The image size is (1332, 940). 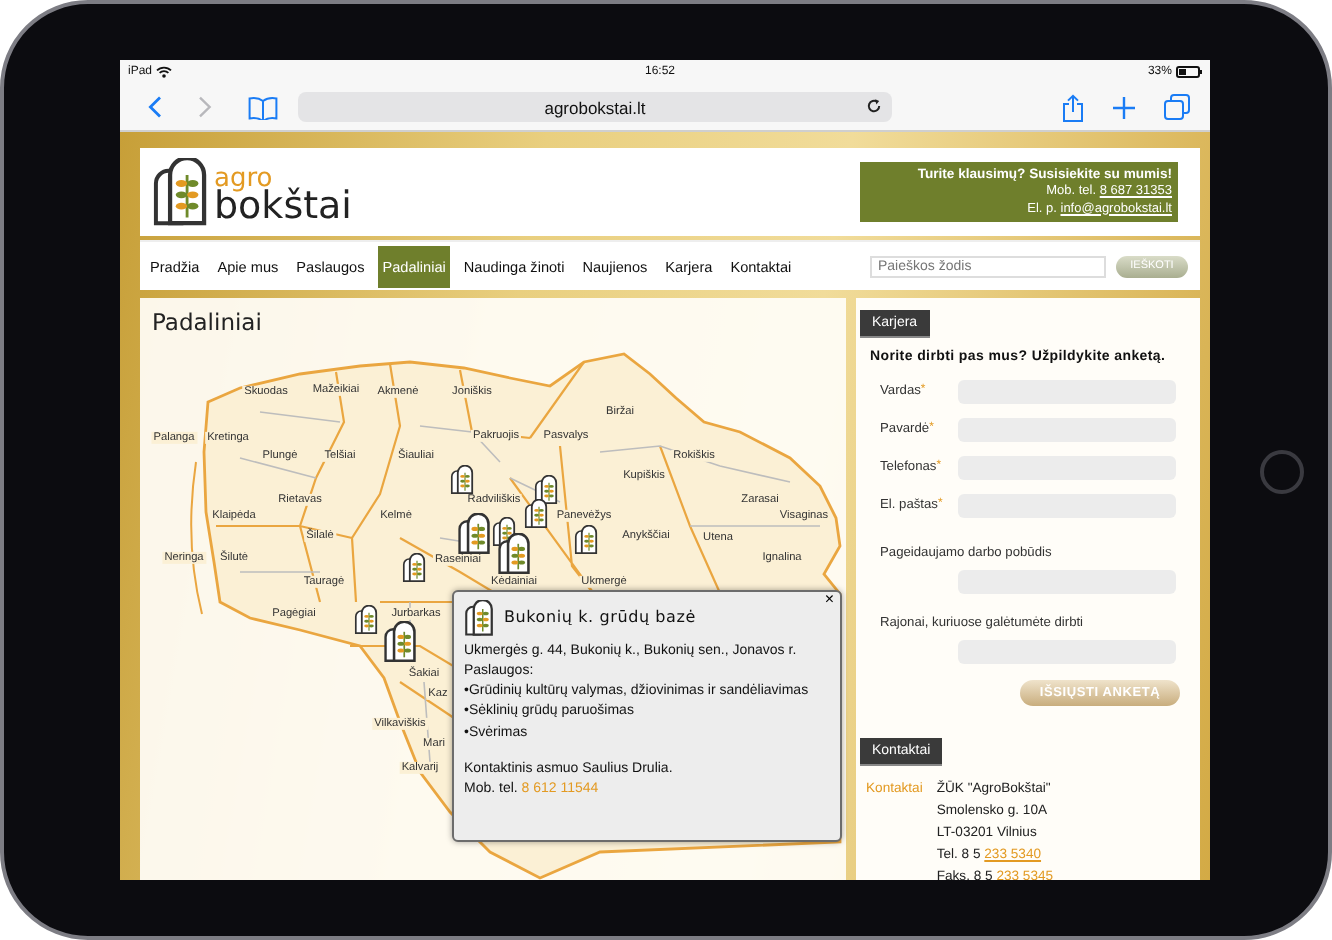 I want to click on panel-title: Padaliniai, so click(x=206, y=321).